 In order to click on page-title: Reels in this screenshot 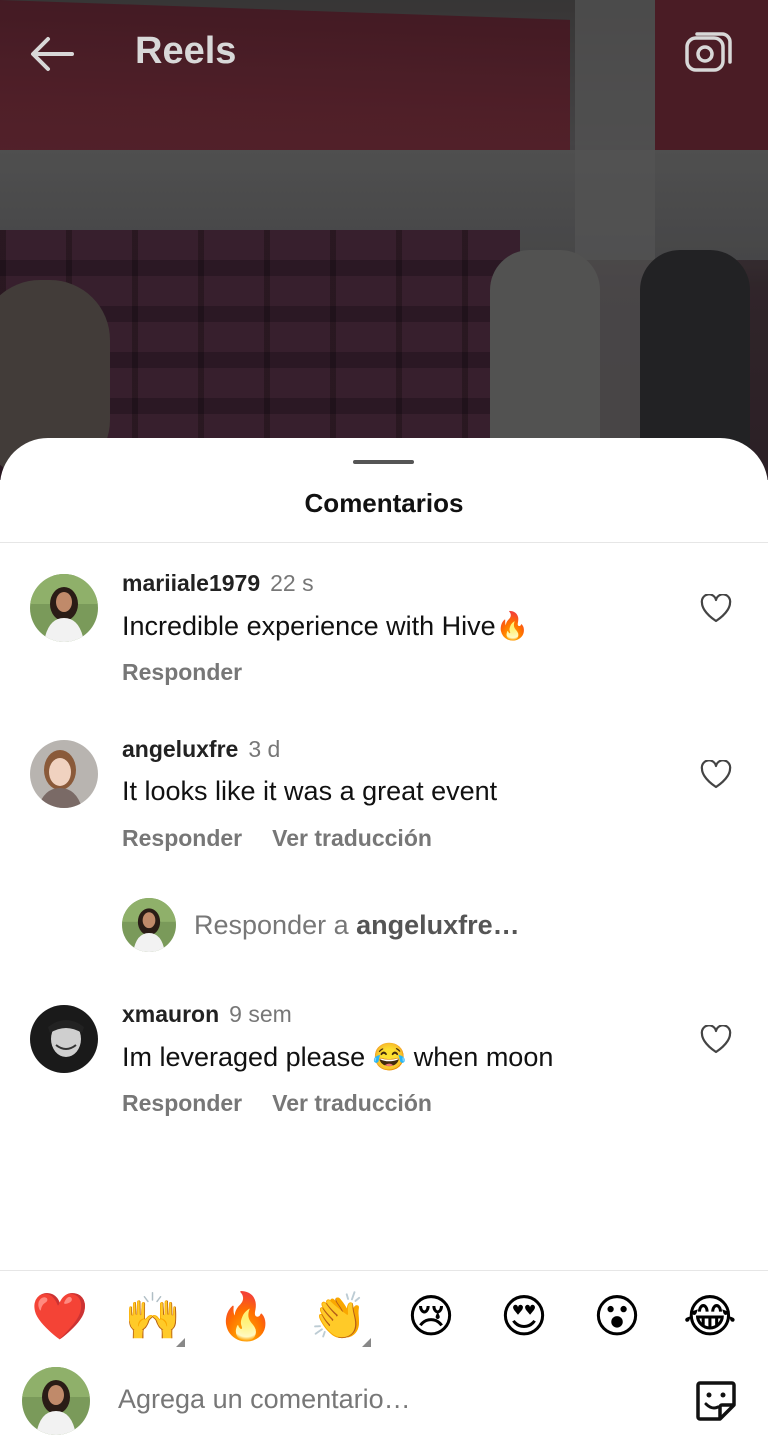, I will do `click(186, 51)`.